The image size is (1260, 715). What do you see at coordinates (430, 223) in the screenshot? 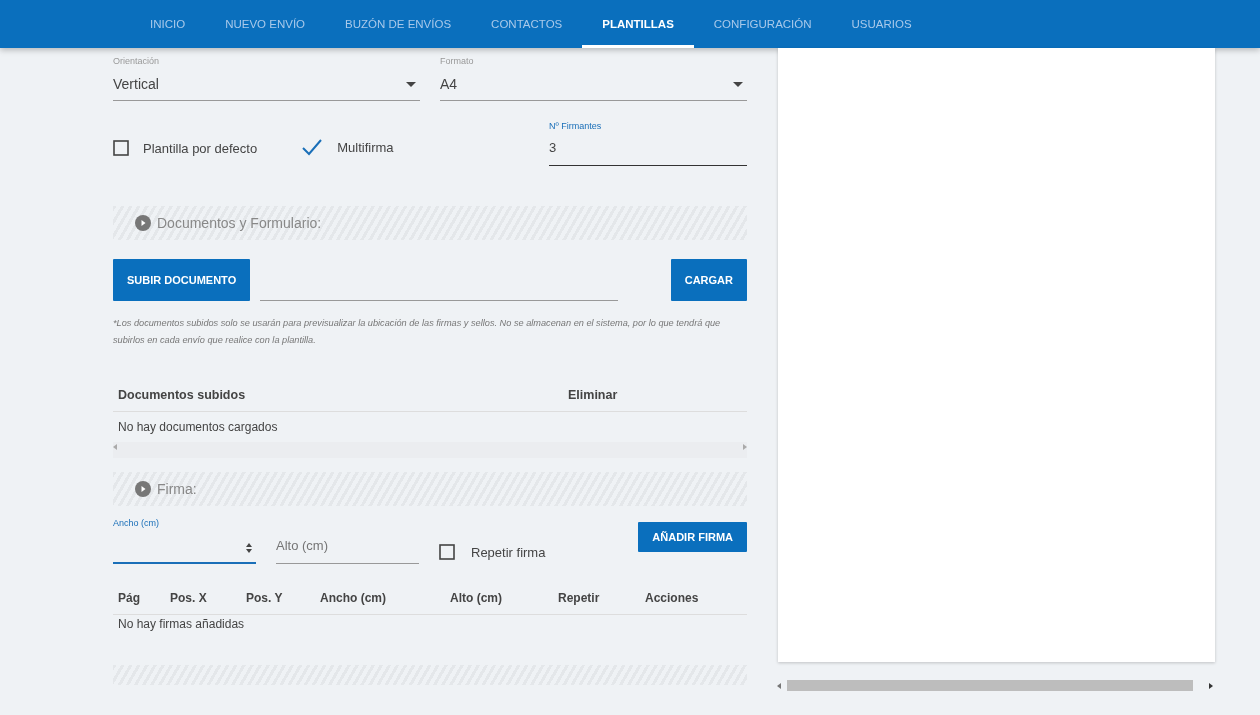
I see `section-header: Documentos y Formulario:` at bounding box center [430, 223].